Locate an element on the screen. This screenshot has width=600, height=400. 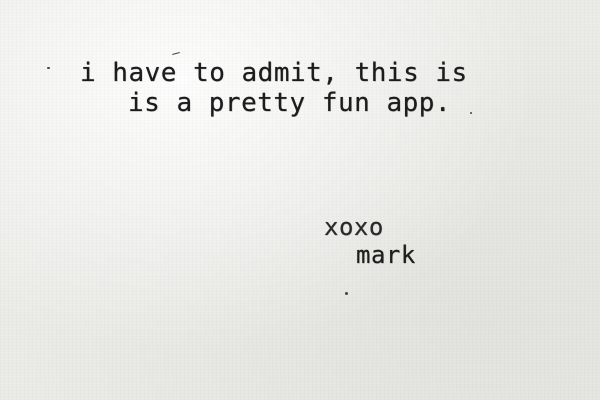
note-line-2: is a pretty fun app. is located at coordinates (290, 103).